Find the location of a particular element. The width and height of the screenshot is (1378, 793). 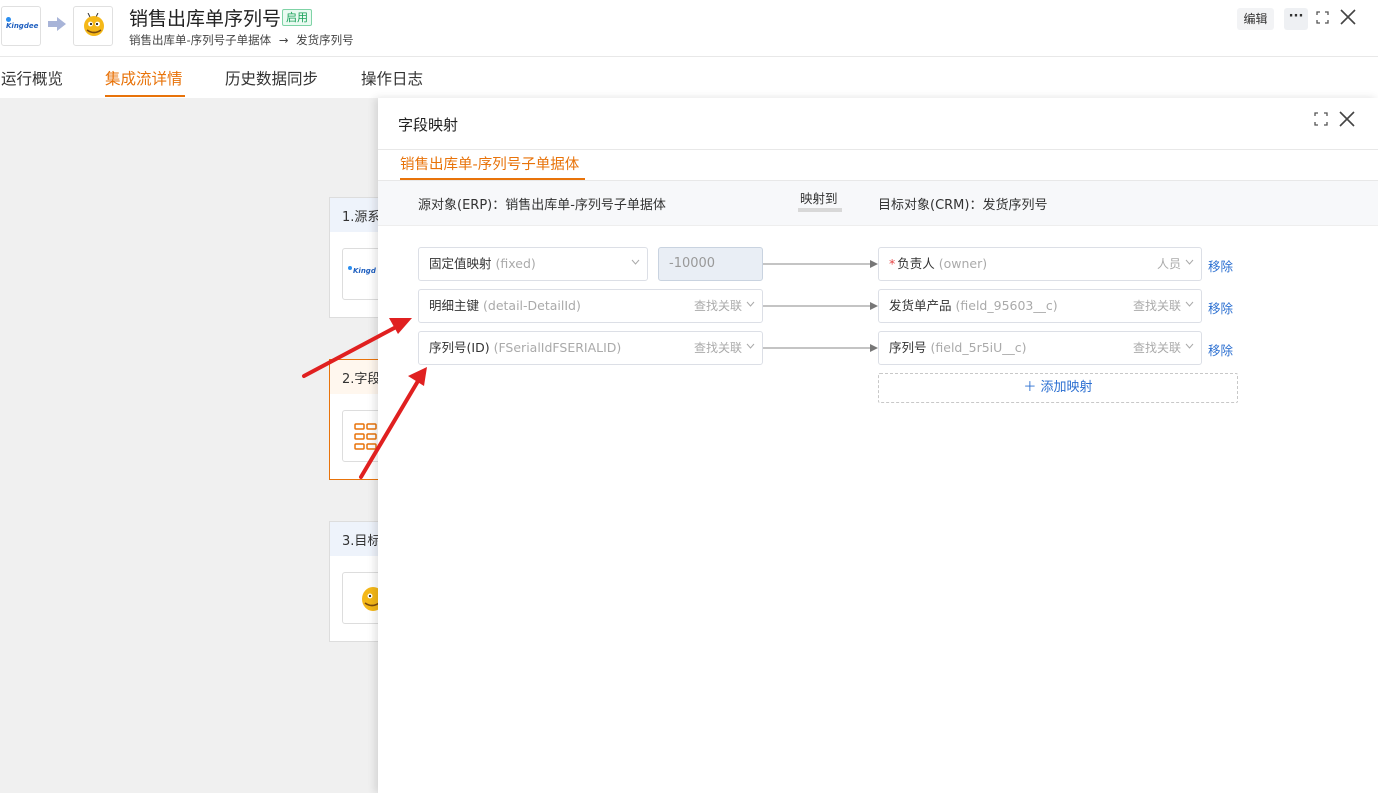

kingdee-logo-text: Kingdee is located at coordinates (22, 26).